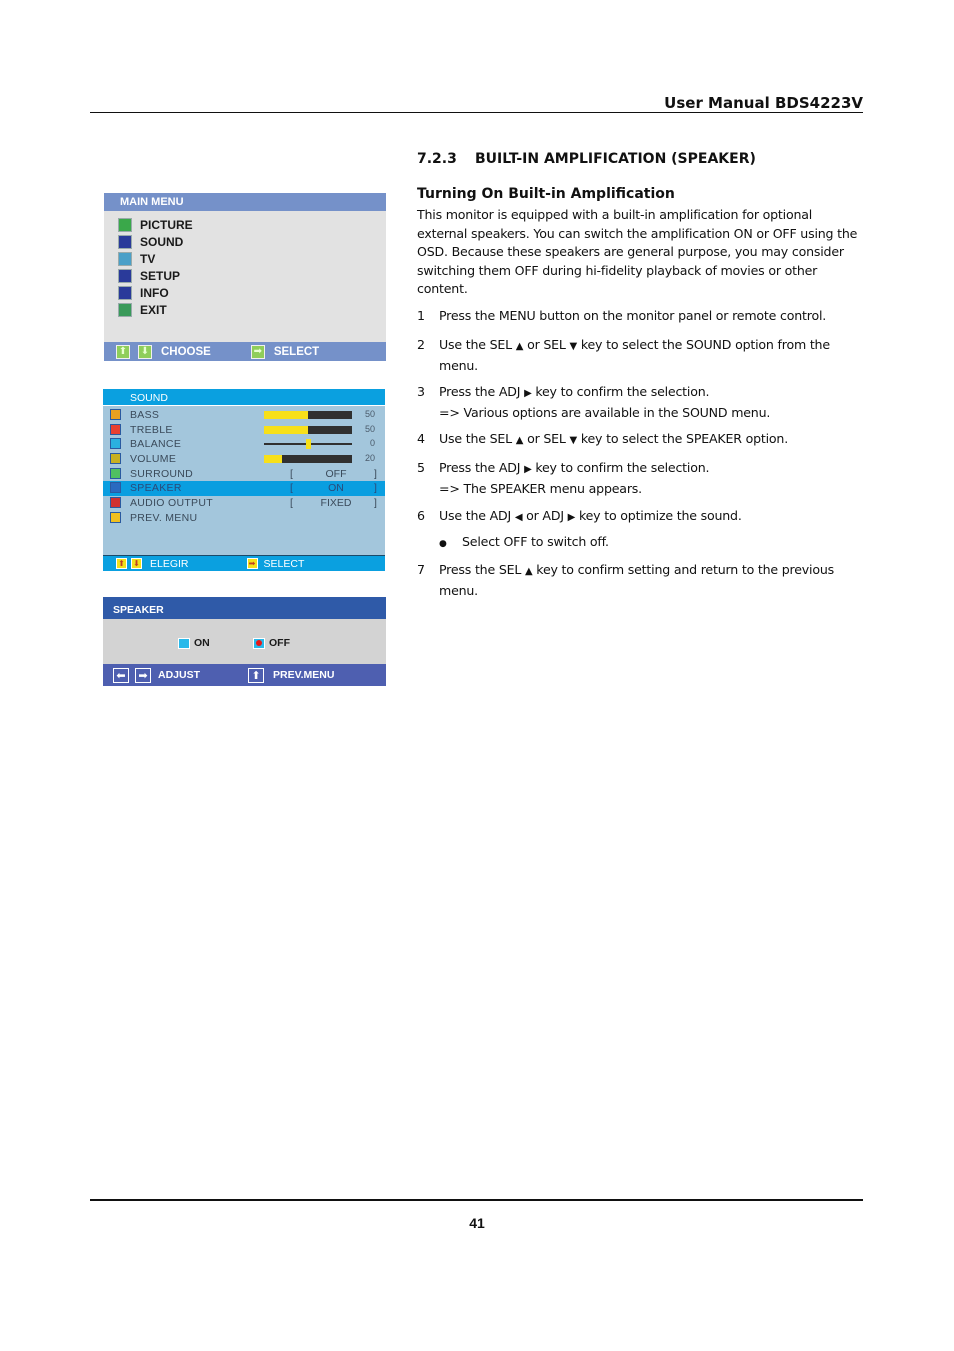 Image resolution: width=954 pixels, height=1351 pixels. Describe the element at coordinates (573, 440) in the screenshot. I see `down-triangle-icon: ▼` at that location.